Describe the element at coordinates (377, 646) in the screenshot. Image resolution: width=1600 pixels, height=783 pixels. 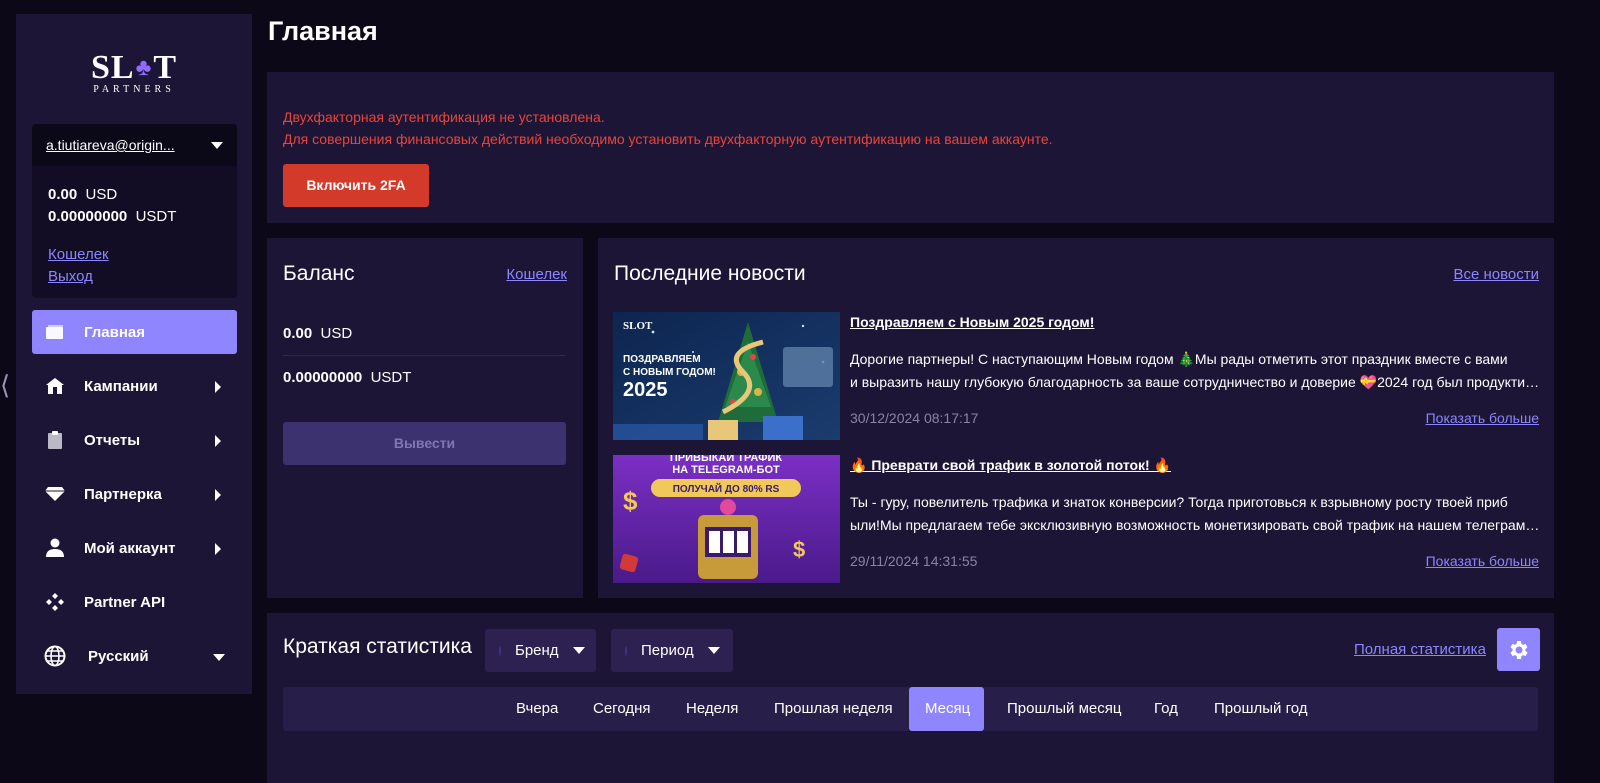
I see `stats-title: Краткая статистика` at that location.